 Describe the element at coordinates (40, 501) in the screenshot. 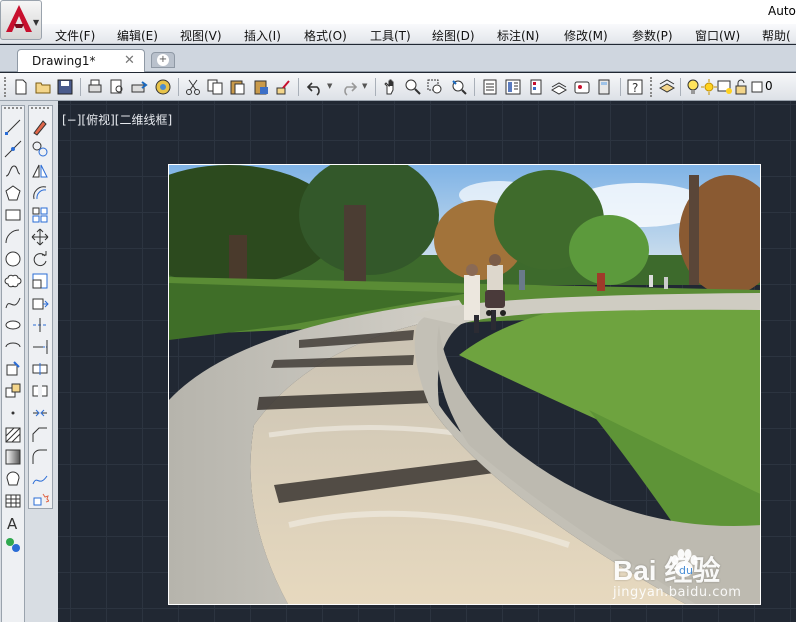

I see `explode-icon` at that location.